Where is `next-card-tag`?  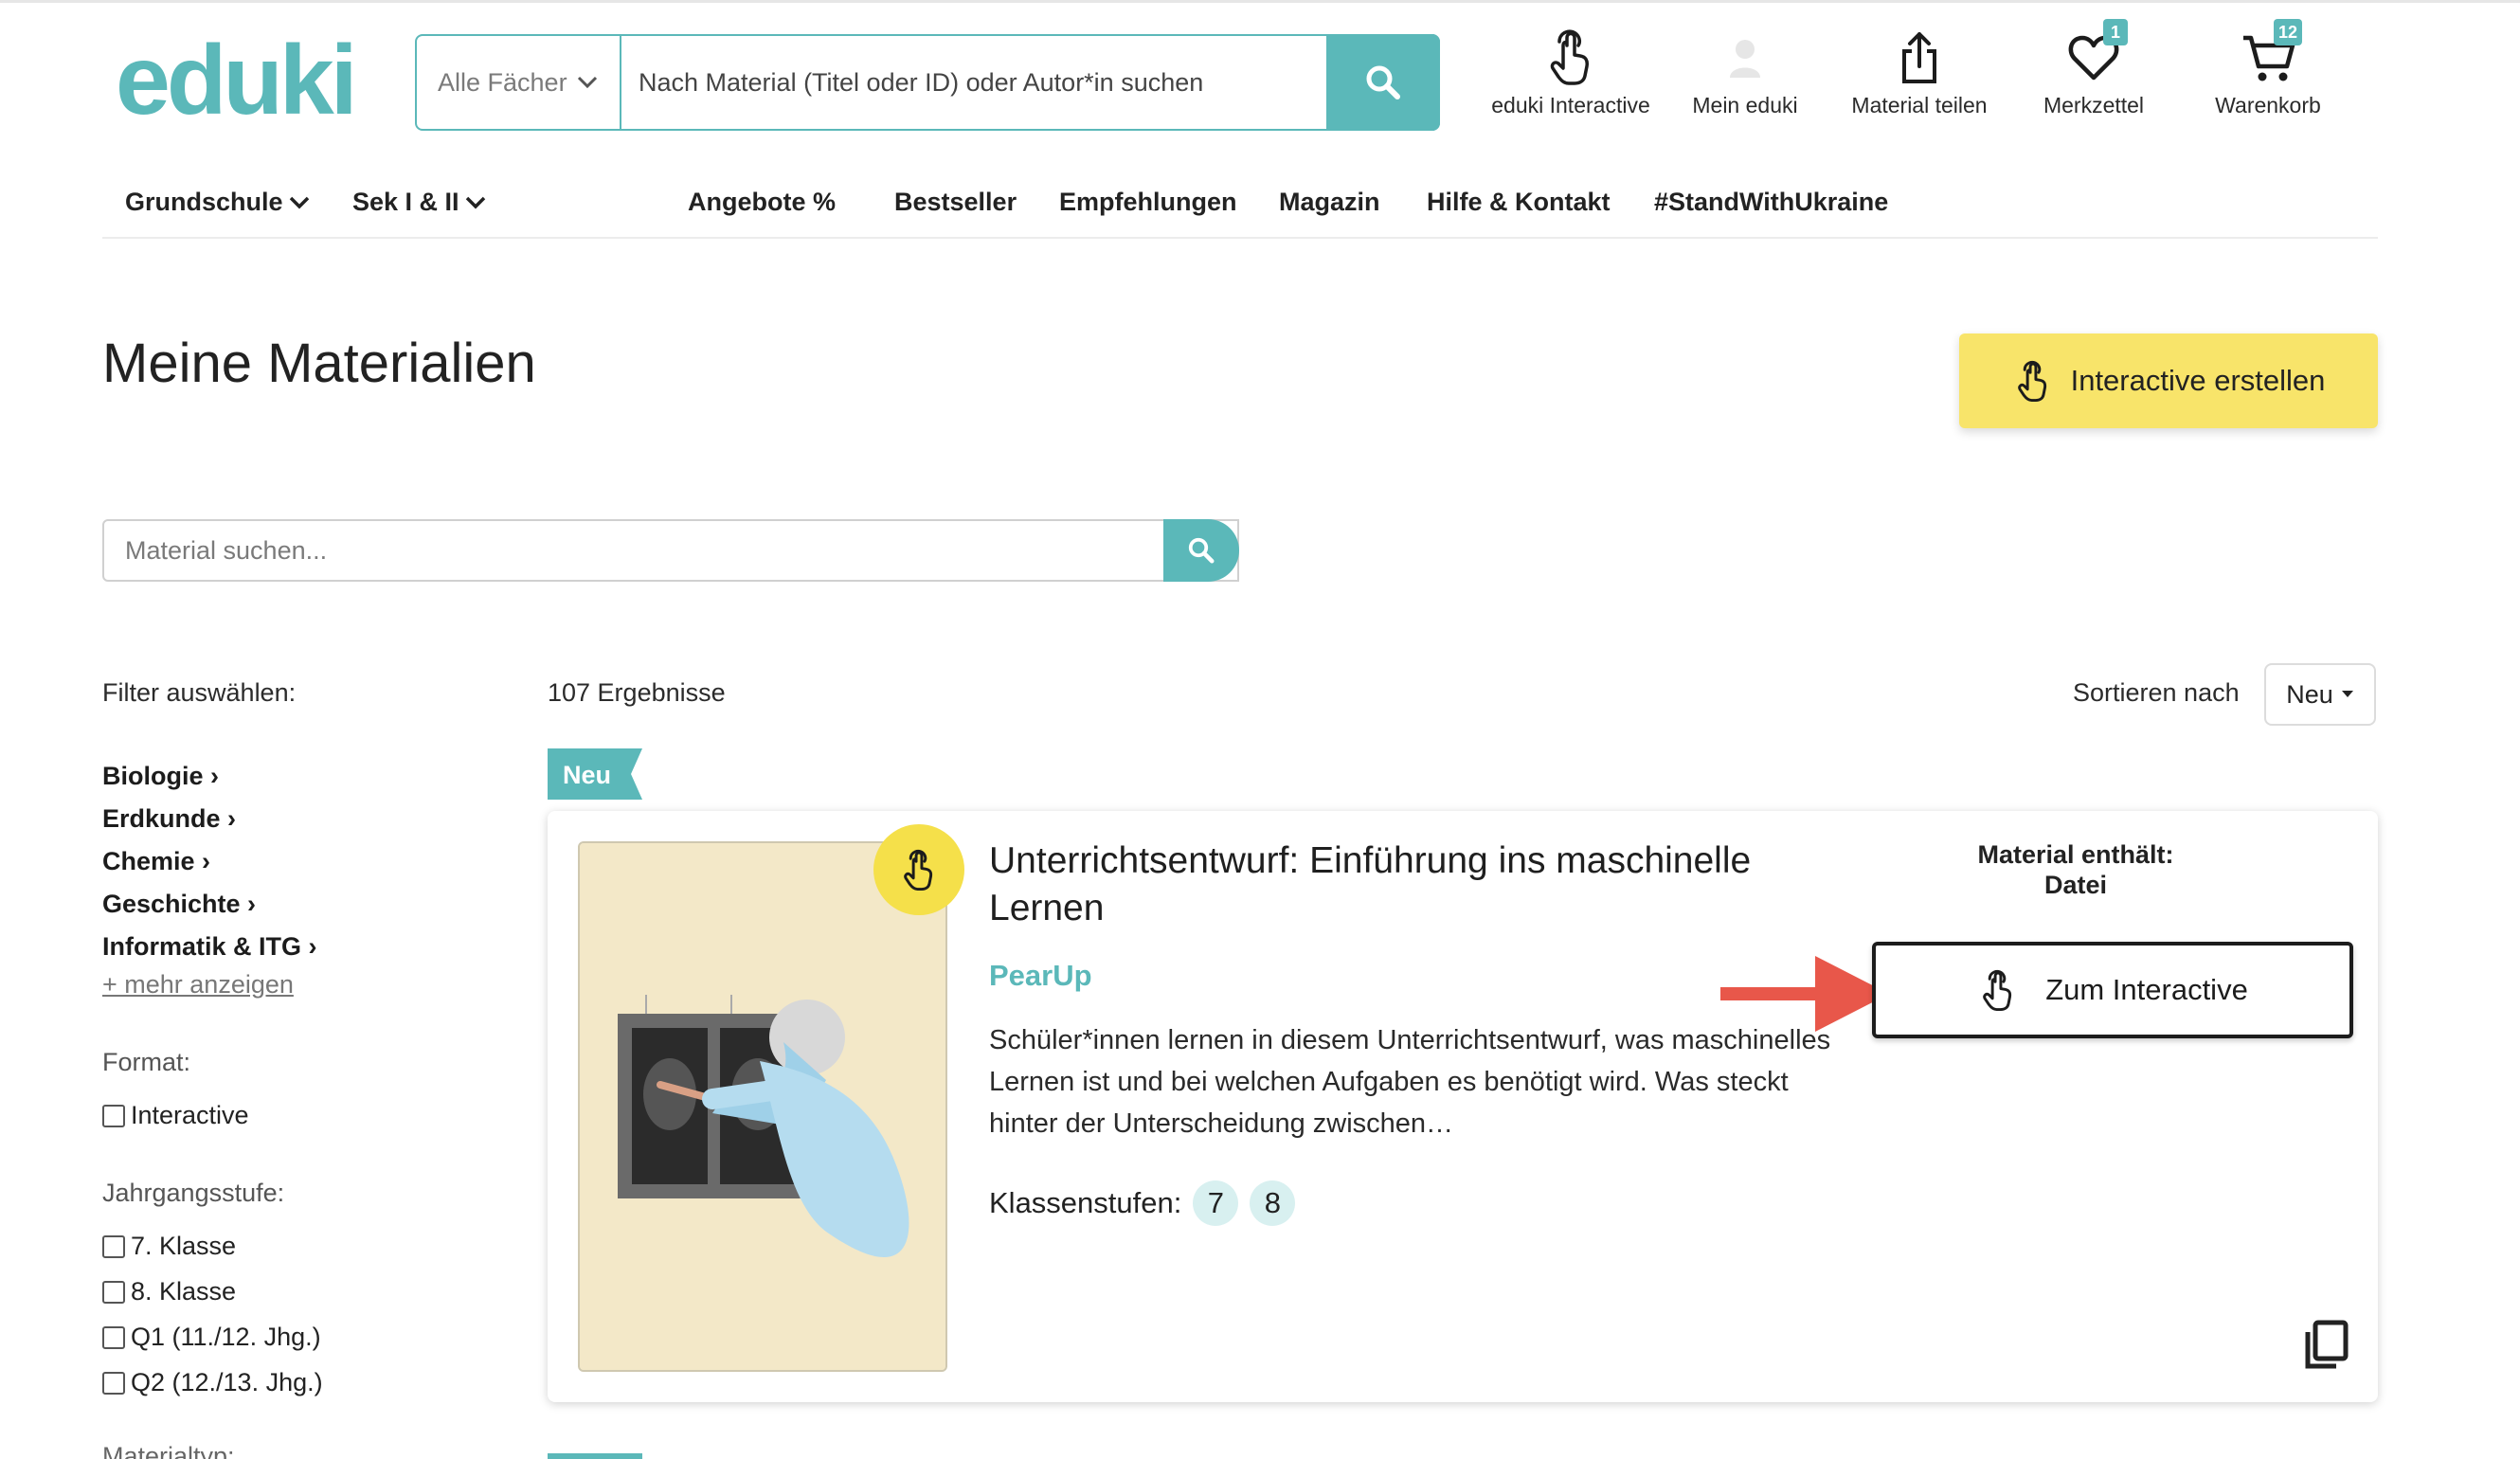 next-card-tag is located at coordinates (595, 1456).